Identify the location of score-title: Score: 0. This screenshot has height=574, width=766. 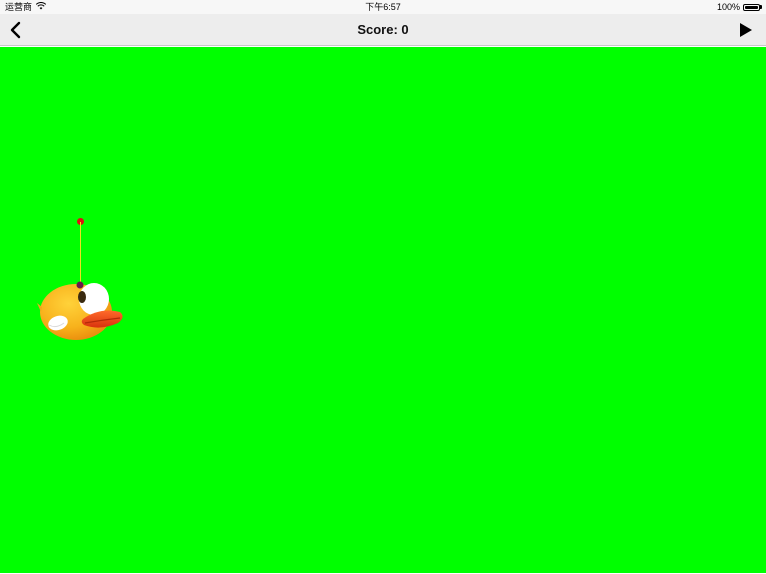
(383, 29).